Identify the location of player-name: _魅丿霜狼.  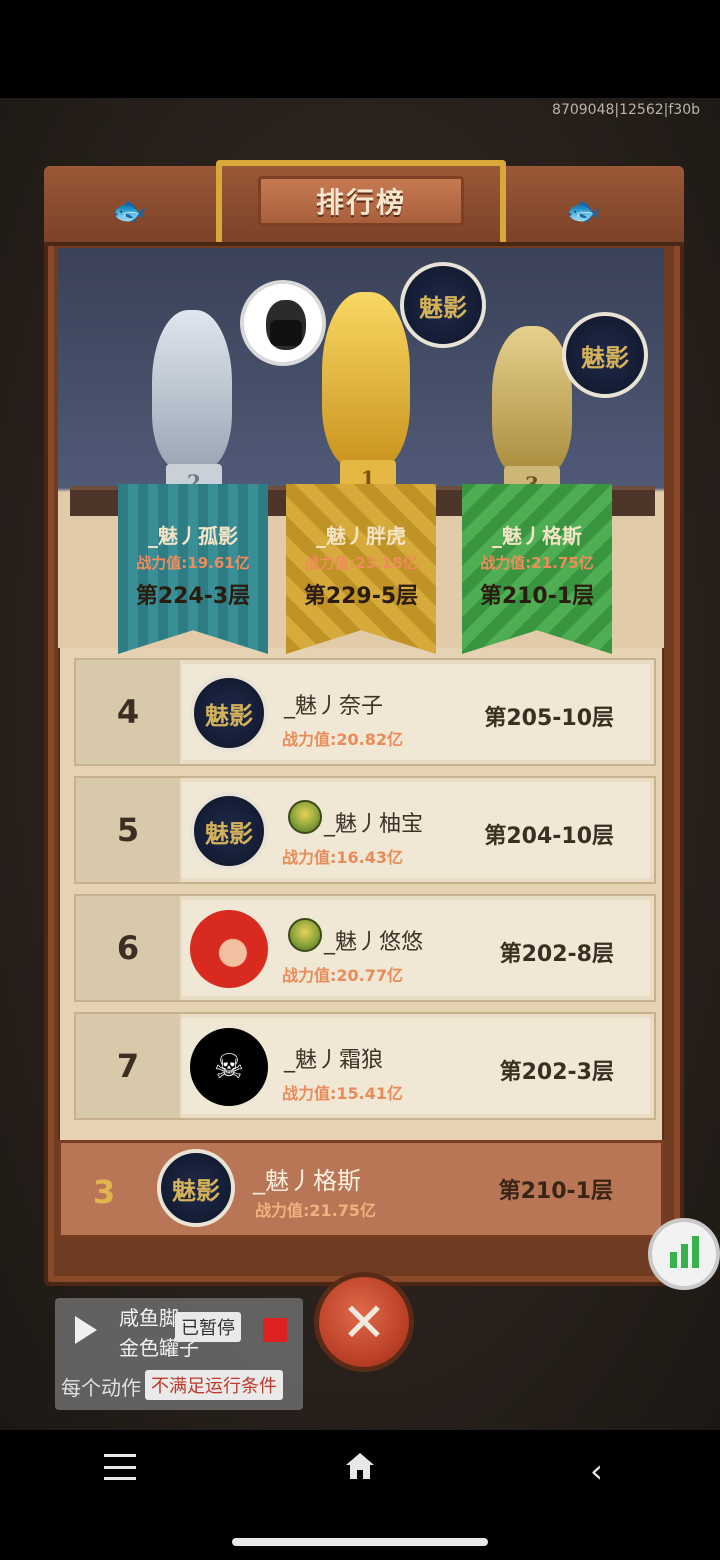
(334, 1060).